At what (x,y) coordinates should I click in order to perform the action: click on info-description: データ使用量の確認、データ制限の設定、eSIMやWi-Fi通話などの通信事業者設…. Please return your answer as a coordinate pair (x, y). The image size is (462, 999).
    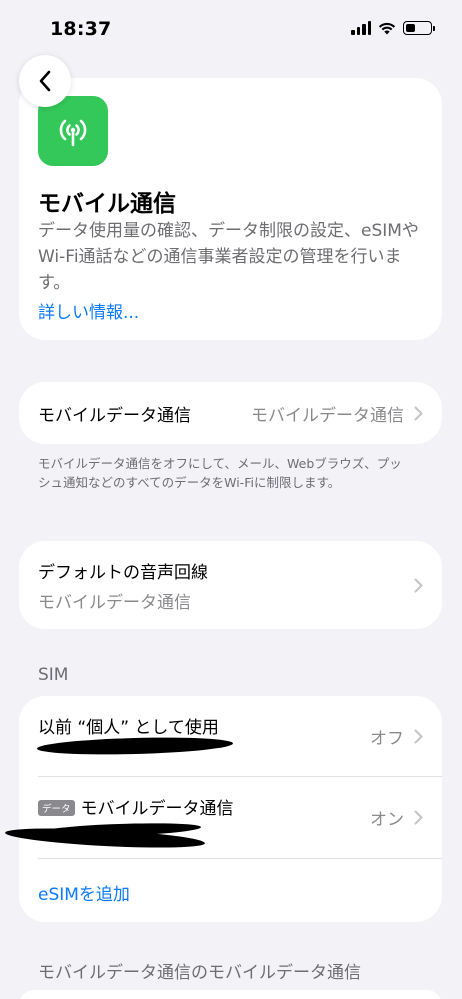
    Looking at the image, I should click on (228, 257).